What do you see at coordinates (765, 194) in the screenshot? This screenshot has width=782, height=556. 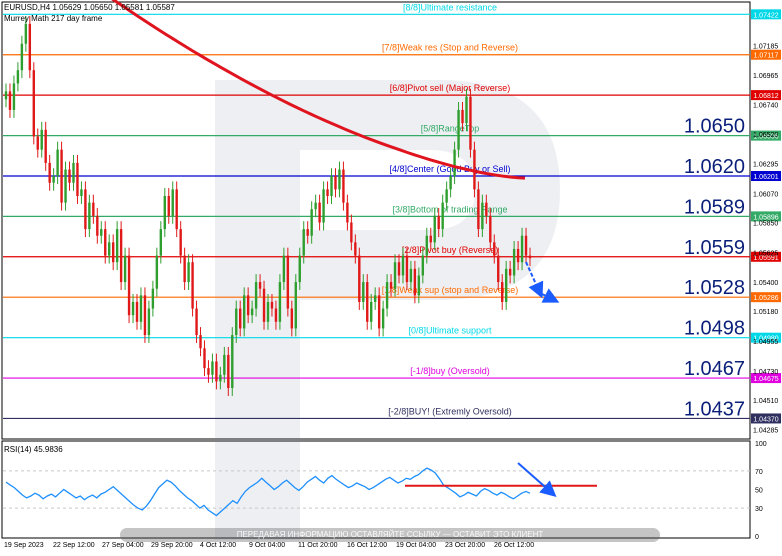 I see `price-axis-tick: 1.06070` at bounding box center [765, 194].